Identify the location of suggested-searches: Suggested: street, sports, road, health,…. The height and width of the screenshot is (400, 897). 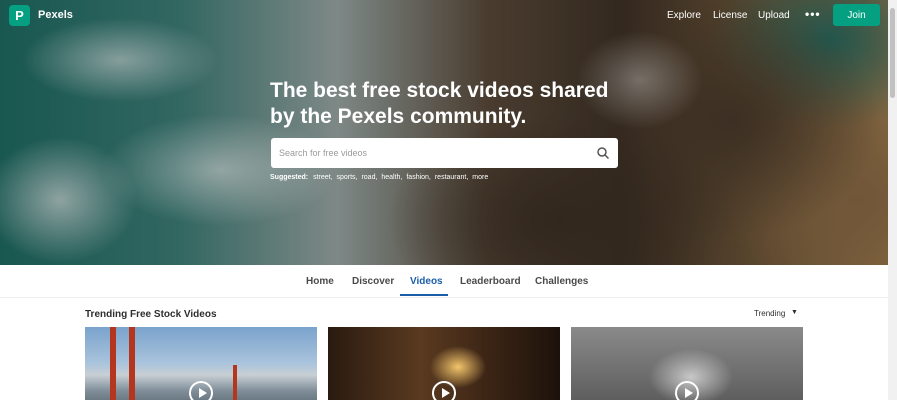
(380, 177).